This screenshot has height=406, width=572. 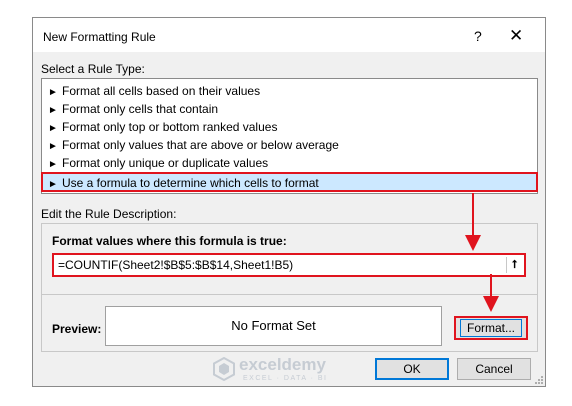 What do you see at coordinates (93, 69) in the screenshot?
I see `rule-type-label: Select a Rule Type:` at bounding box center [93, 69].